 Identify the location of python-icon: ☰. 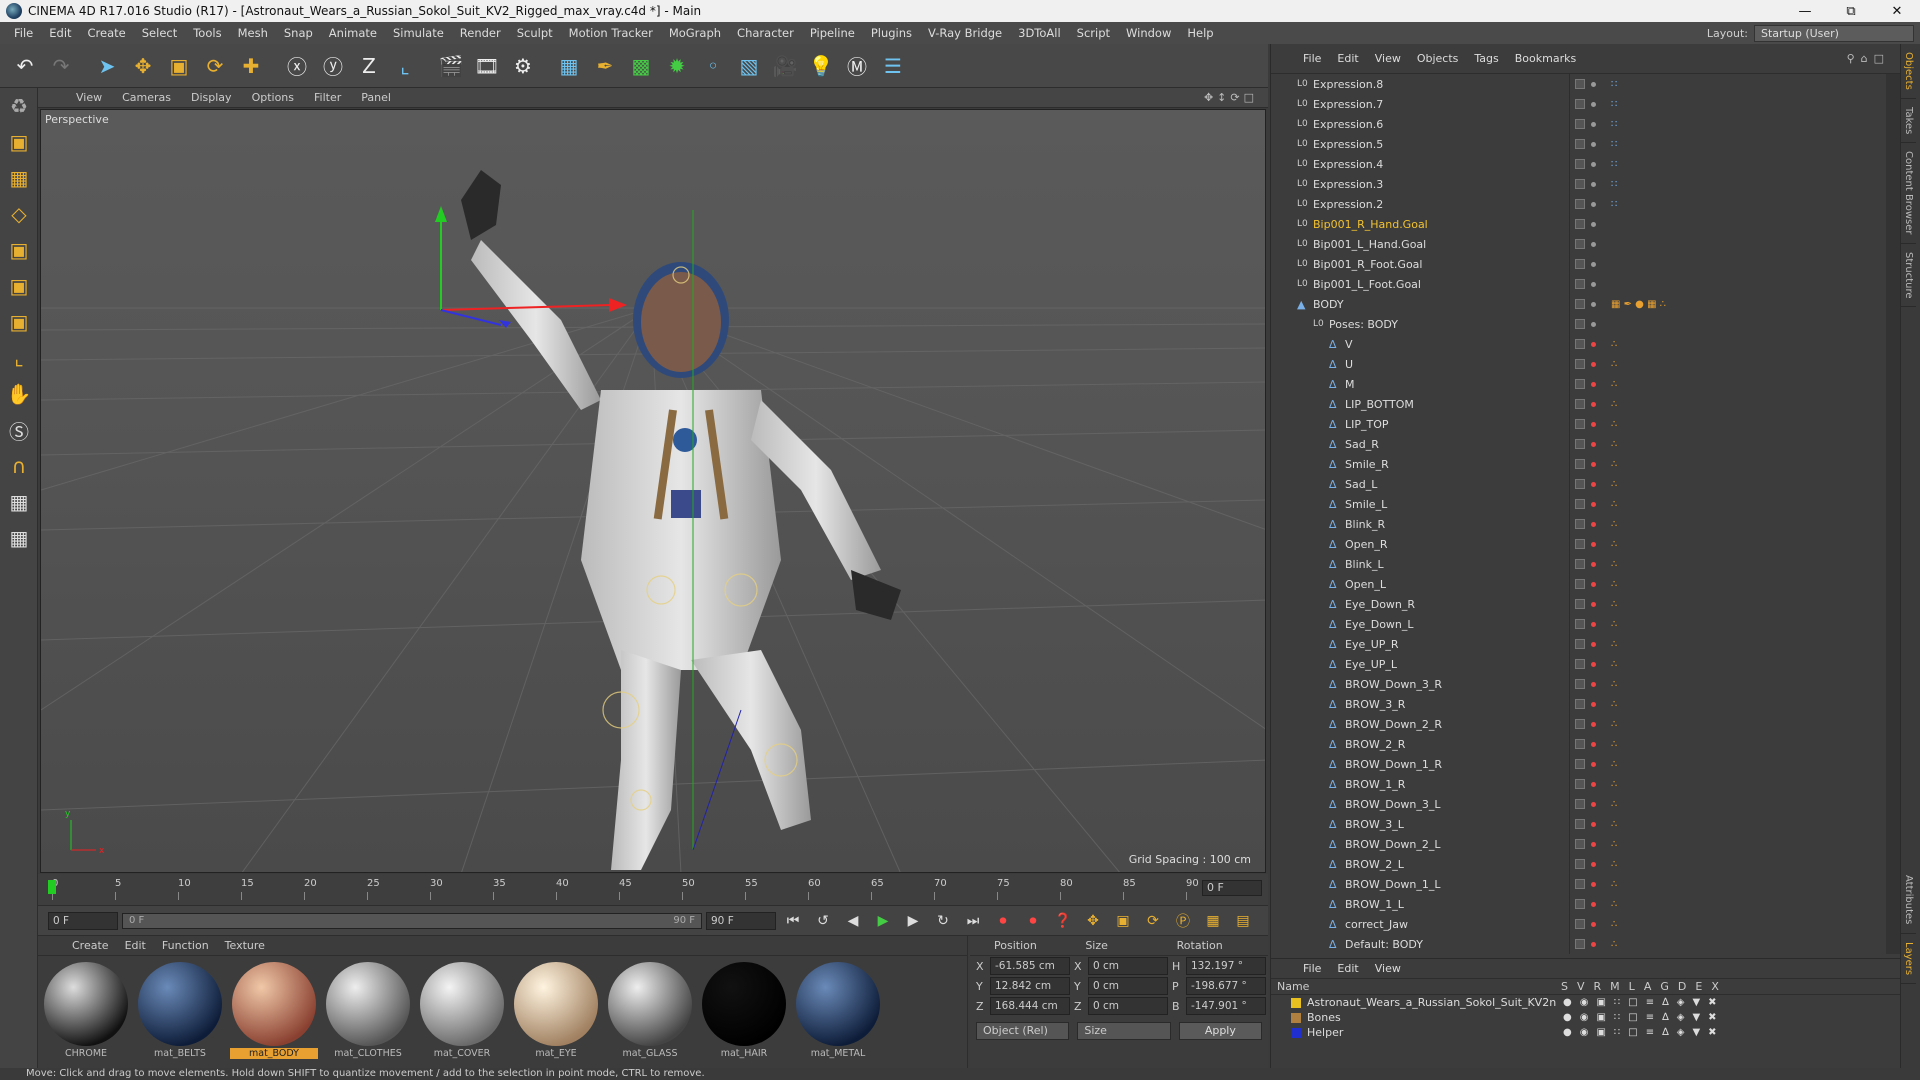
(893, 66).